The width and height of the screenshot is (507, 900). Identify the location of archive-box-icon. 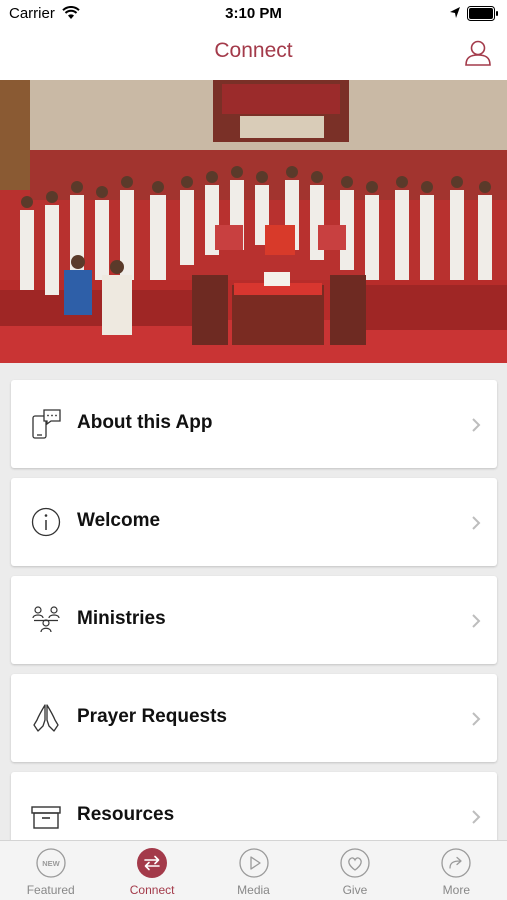
(46, 817).